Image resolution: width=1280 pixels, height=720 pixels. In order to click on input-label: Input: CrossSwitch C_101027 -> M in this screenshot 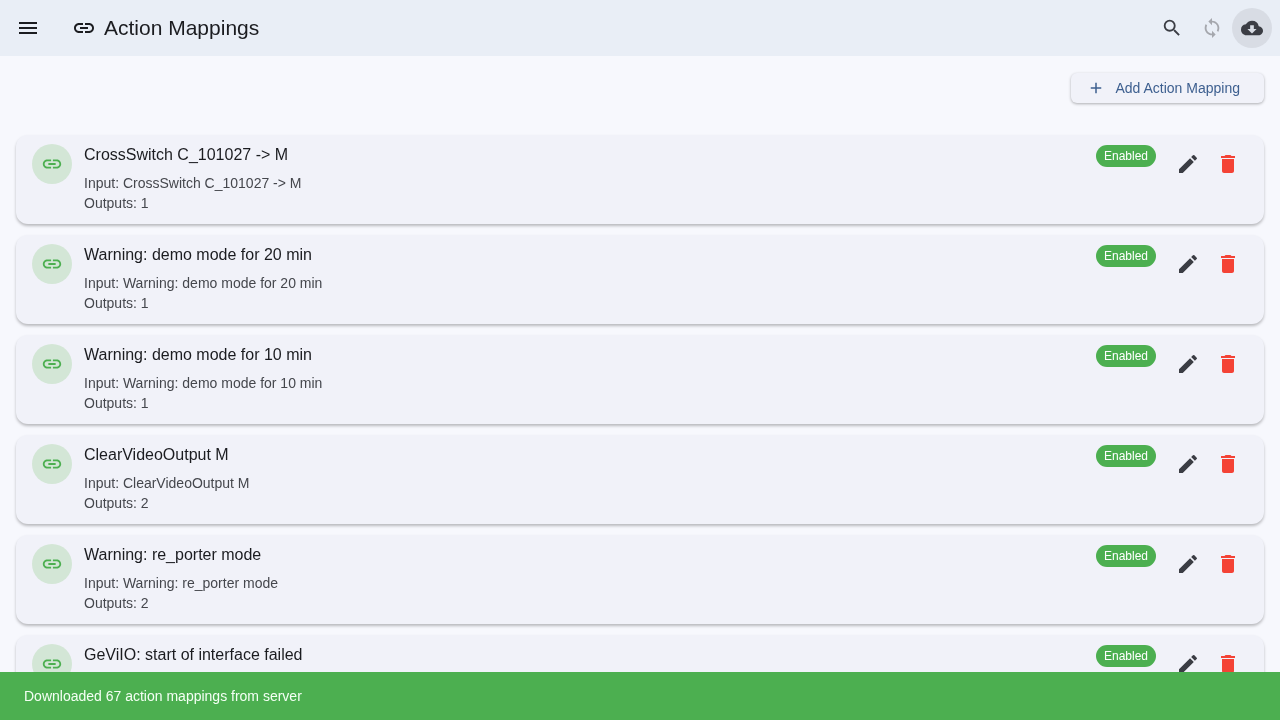, I will do `click(193, 183)`.